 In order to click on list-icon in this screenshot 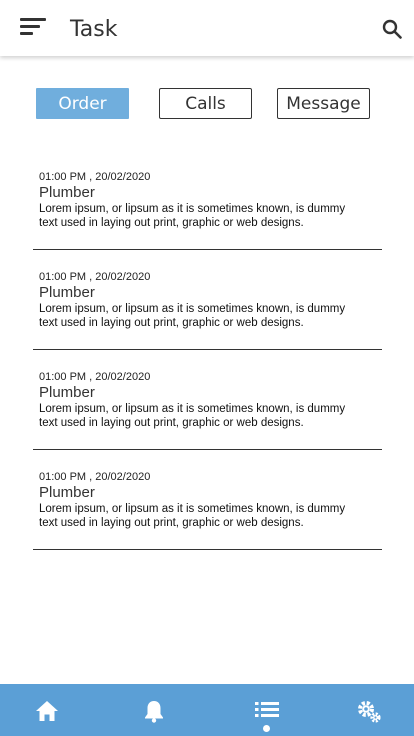, I will do `click(267, 711)`.